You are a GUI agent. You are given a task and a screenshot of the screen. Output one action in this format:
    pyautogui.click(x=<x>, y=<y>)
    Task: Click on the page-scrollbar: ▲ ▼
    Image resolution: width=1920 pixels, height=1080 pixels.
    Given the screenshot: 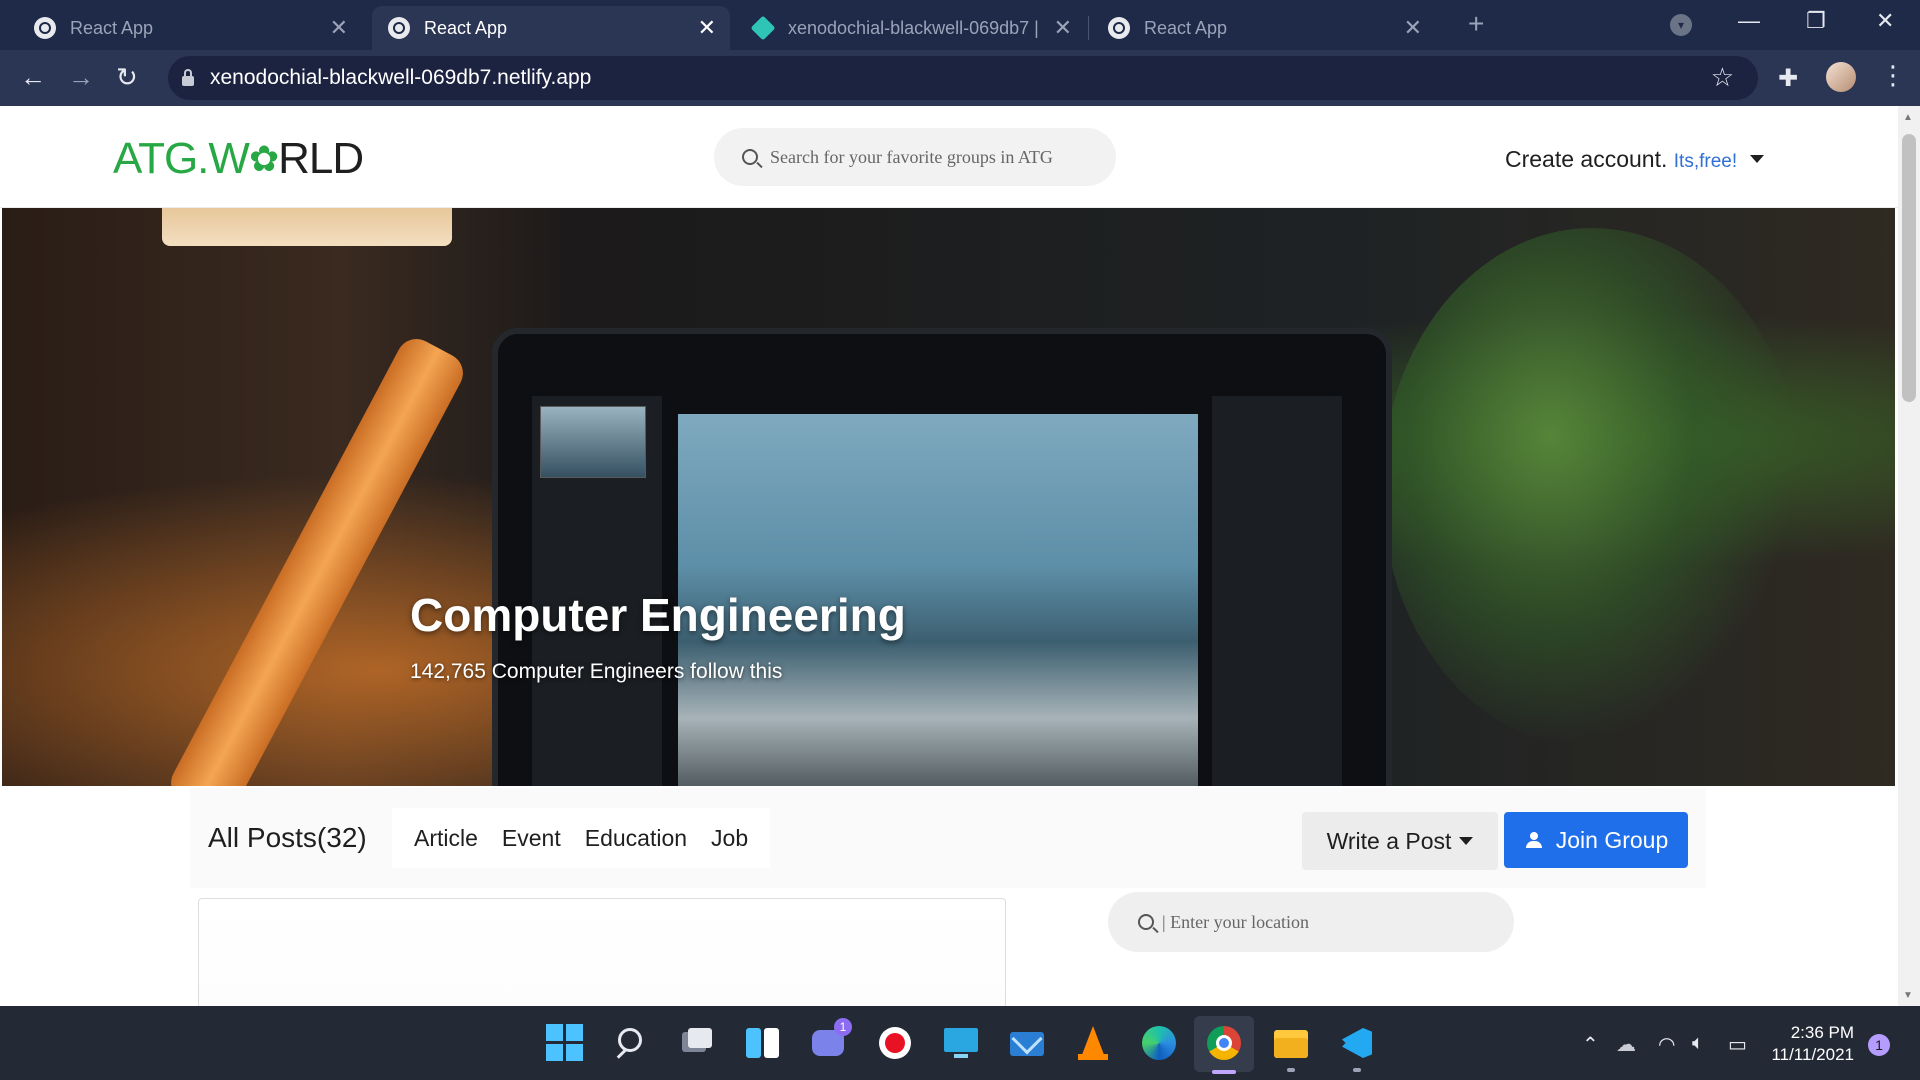 What is the action you would take?
    pyautogui.click(x=1909, y=556)
    